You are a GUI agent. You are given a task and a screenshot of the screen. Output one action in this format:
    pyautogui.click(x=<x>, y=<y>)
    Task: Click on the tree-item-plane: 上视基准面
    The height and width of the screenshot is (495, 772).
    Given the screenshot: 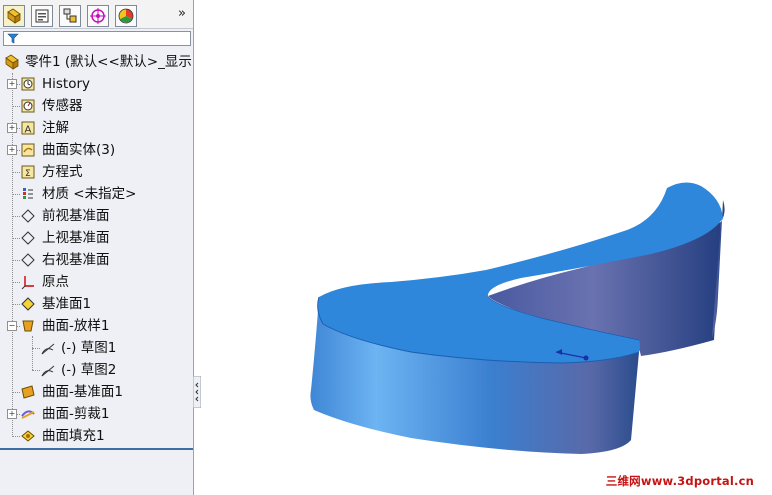 What is the action you would take?
    pyautogui.click(x=96, y=238)
    